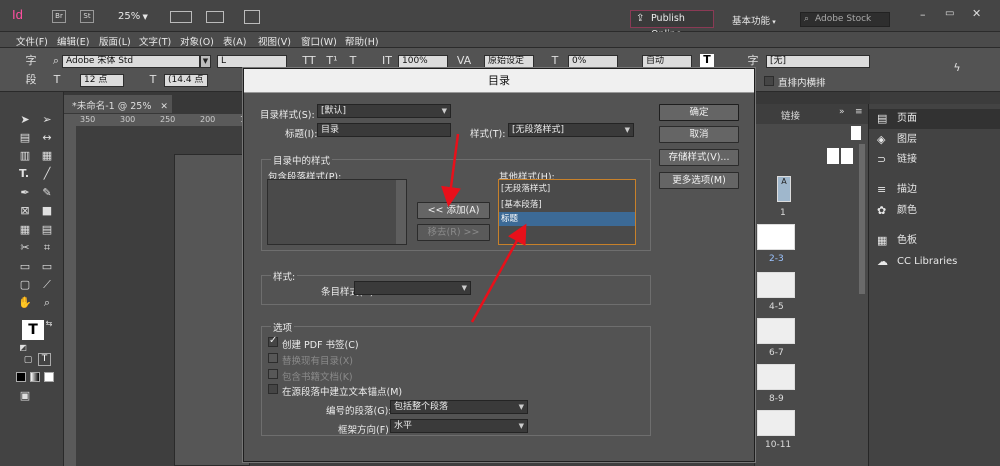 The image size is (1000, 466). Describe the element at coordinates (498, 273) in the screenshot. I see `arrow-to-heading-style` at that location.